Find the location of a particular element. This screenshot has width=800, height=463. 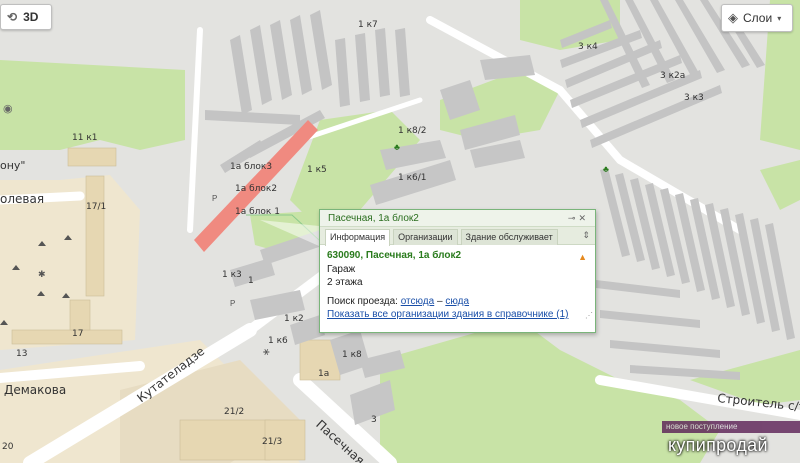

popup-header: Пасечная, 1а блок2 ⊸✕ is located at coordinates (457, 218).